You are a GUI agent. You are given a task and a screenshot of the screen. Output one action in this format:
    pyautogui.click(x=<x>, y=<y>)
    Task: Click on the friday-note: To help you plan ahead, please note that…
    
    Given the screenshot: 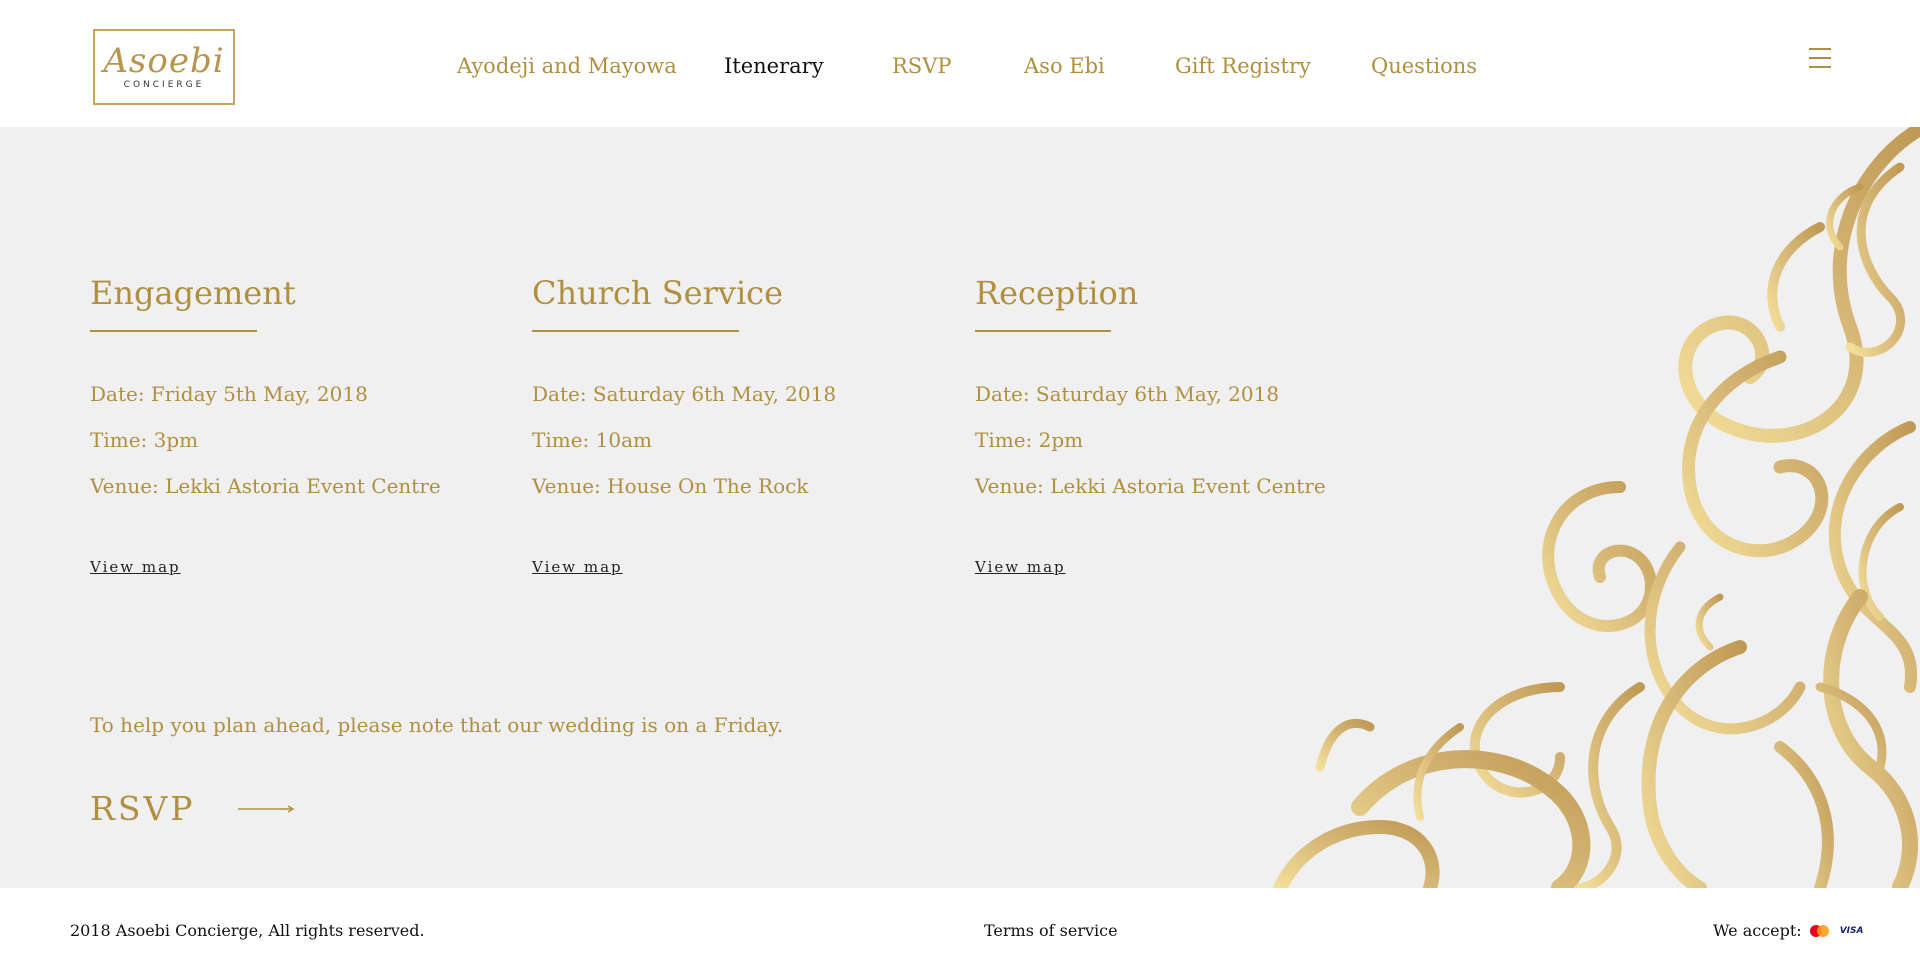 What is the action you would take?
    pyautogui.click(x=437, y=725)
    